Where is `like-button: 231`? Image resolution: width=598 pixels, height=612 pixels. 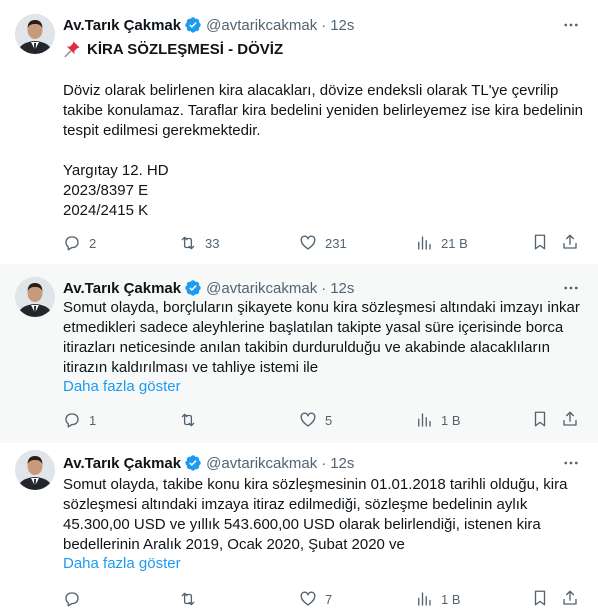
like-button: 231 is located at coordinates (323, 243).